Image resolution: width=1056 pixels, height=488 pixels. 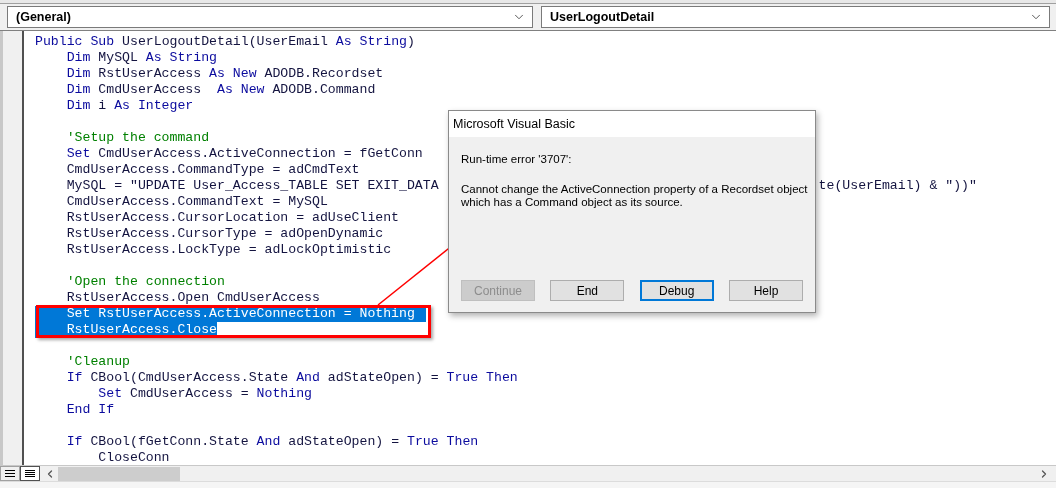 I want to click on dialog-button: Help, so click(x=766, y=290).